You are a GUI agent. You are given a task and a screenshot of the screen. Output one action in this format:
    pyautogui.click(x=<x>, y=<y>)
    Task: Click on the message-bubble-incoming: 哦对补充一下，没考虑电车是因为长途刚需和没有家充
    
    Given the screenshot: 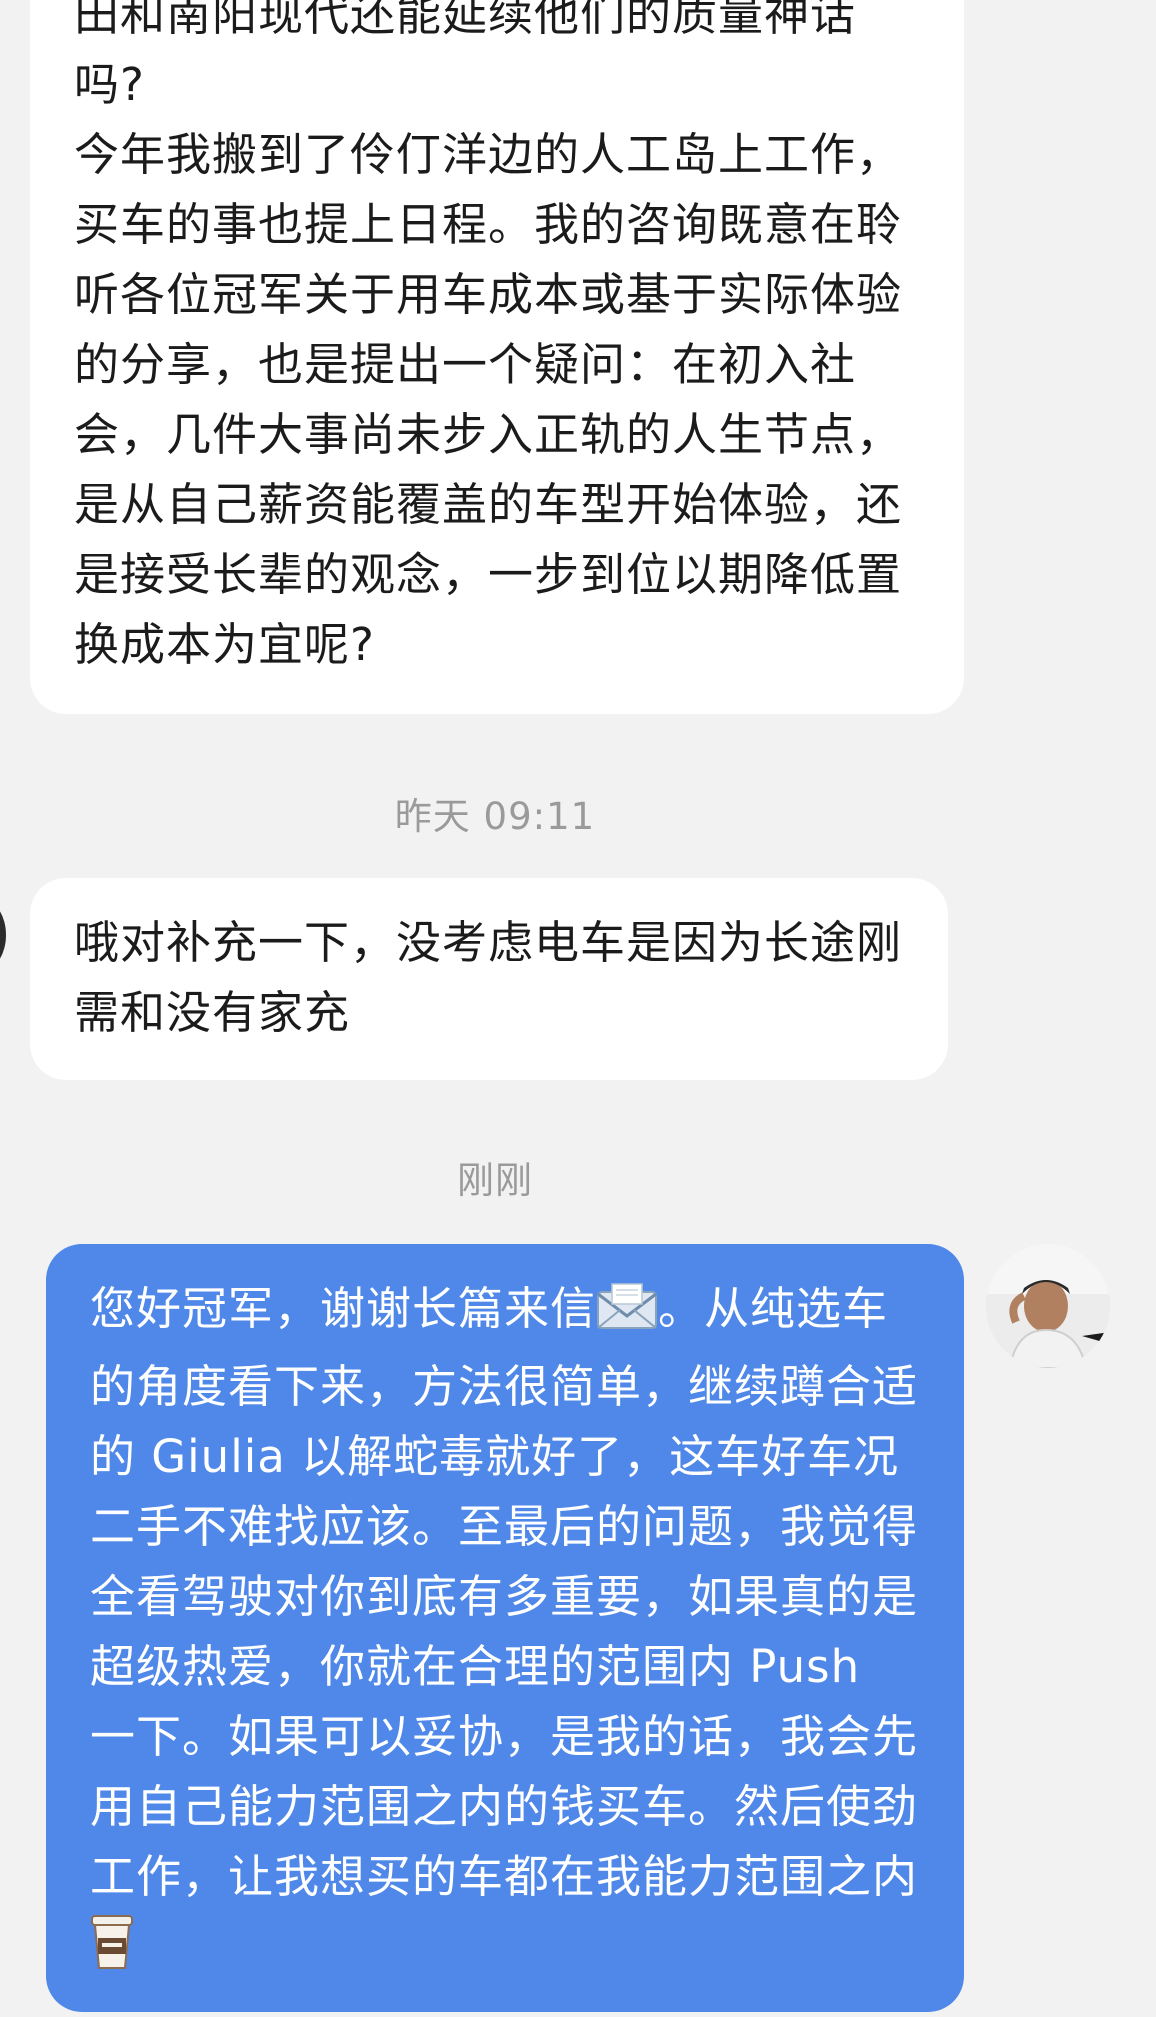 What is the action you would take?
    pyautogui.click(x=489, y=979)
    